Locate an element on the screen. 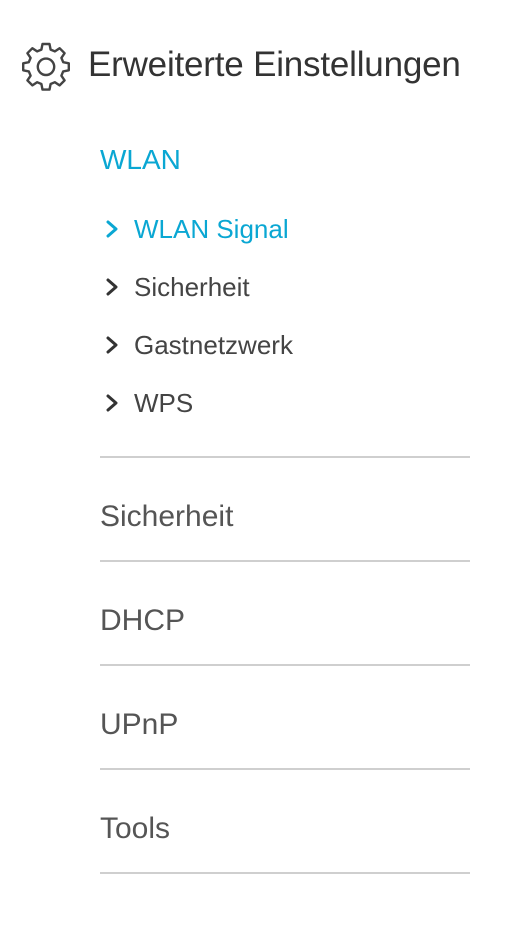  gear-icon is located at coordinates (46, 66).